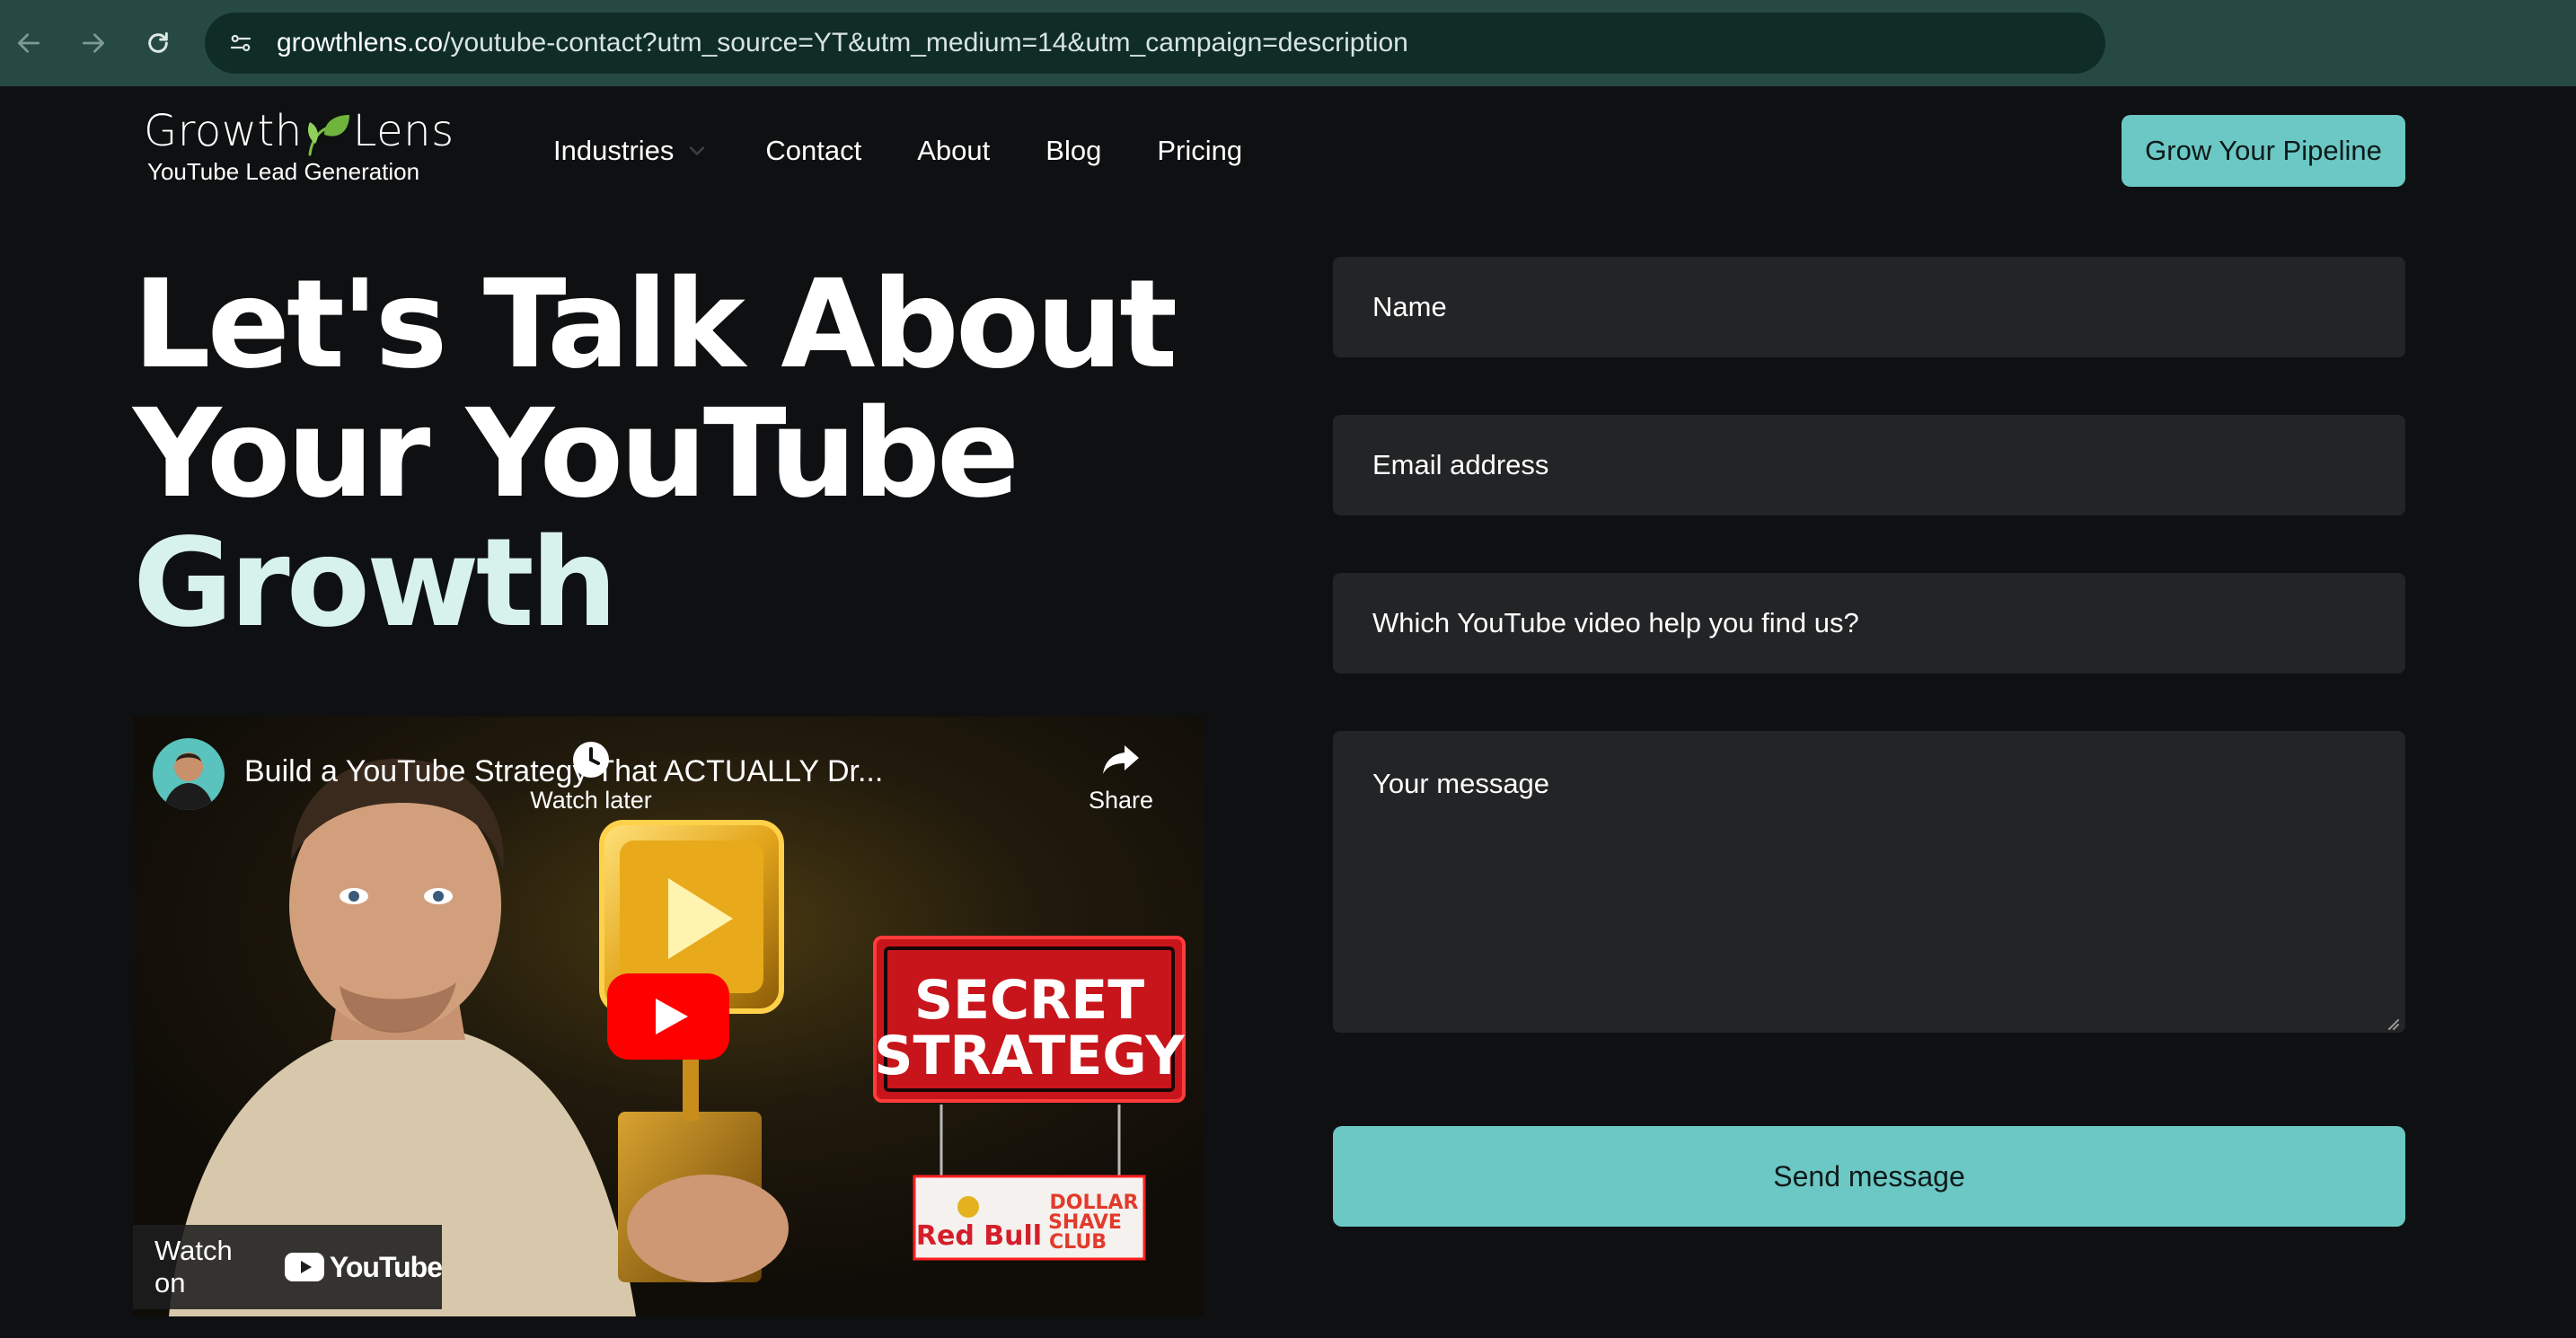  I want to click on nav-contact: Contact, so click(813, 151).